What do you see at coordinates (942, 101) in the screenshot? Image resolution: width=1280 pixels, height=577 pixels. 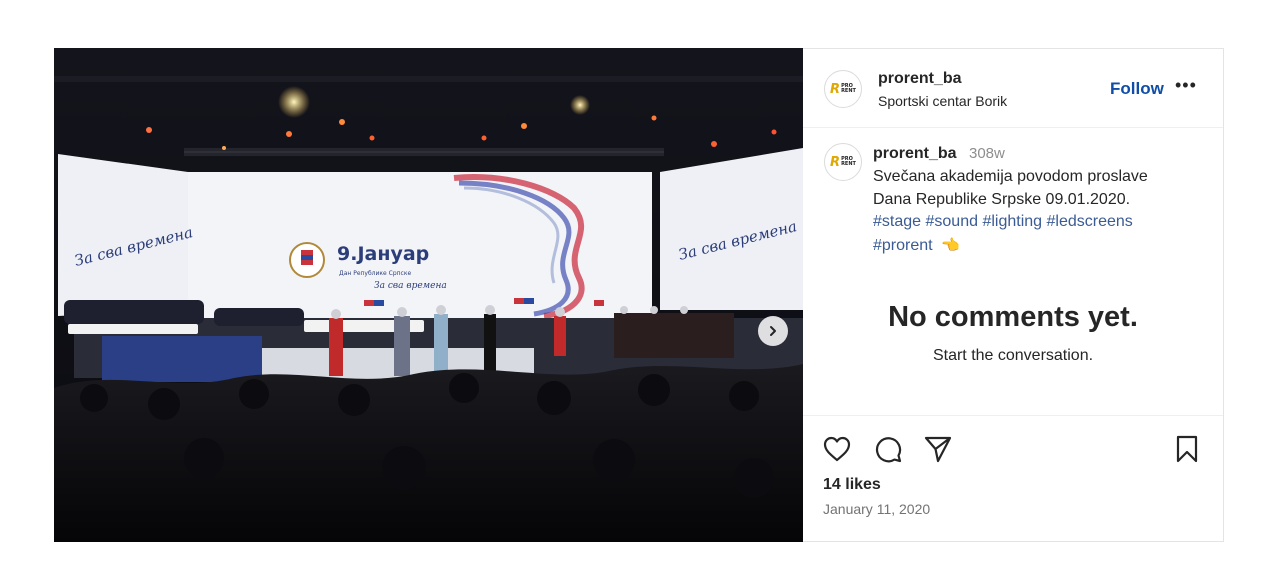 I see `header-location: Sportski centar Borik` at bounding box center [942, 101].